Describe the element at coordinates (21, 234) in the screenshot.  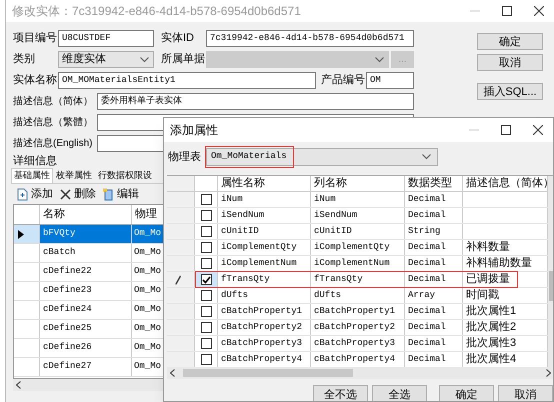
I see `current-row-icon` at that location.